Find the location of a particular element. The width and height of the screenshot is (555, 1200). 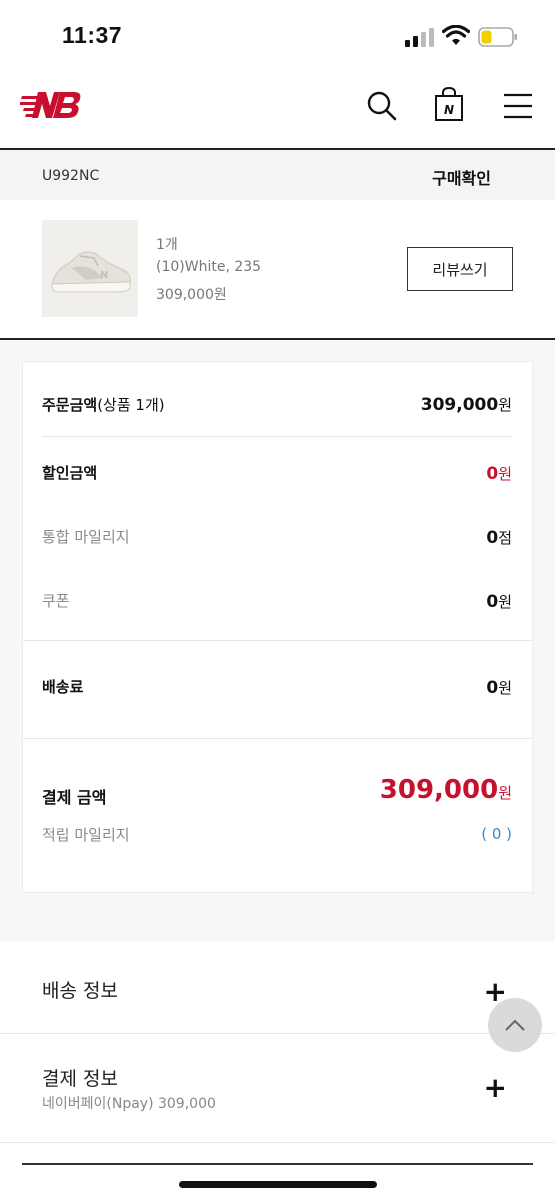

shipping-fee-number: 0 is located at coordinates (492, 688).